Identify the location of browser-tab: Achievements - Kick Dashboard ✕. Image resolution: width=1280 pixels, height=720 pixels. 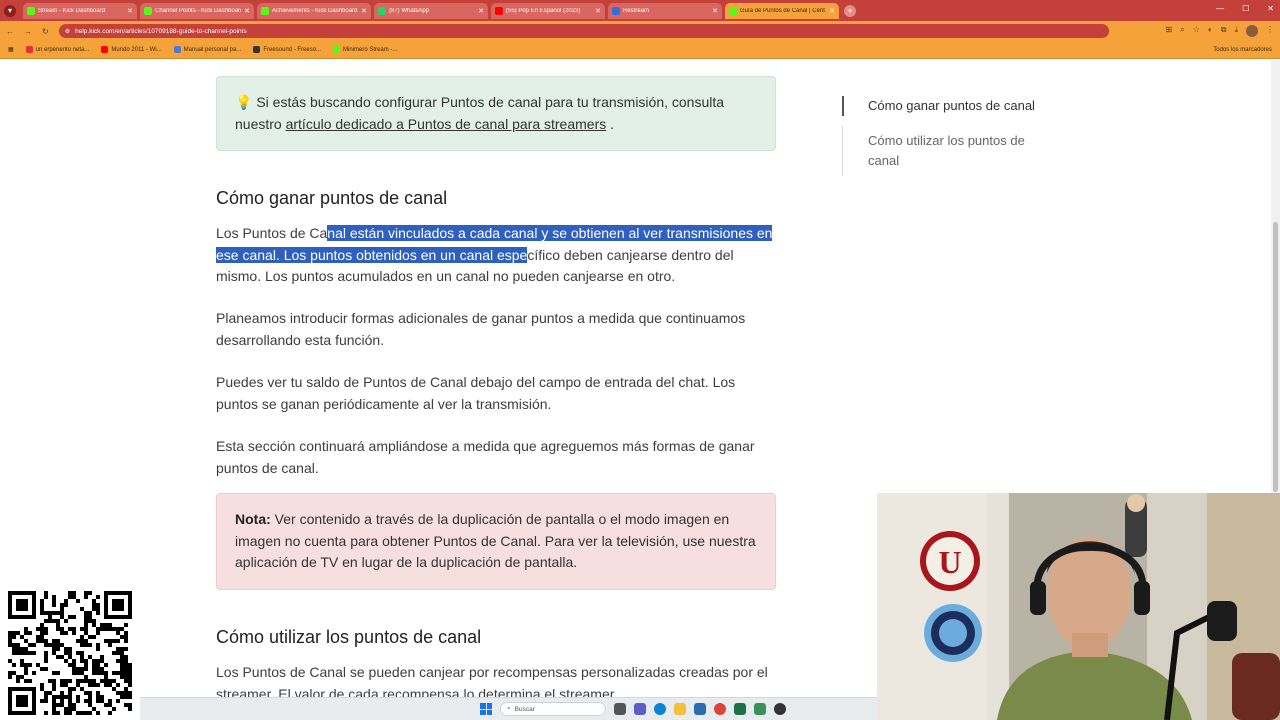
(314, 10).